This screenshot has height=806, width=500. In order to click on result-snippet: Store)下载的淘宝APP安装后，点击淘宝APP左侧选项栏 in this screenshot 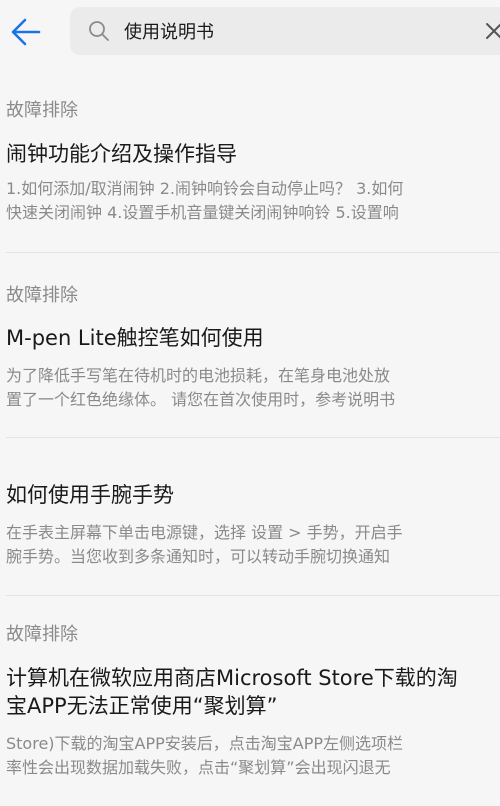, I will do `click(205, 743)`.